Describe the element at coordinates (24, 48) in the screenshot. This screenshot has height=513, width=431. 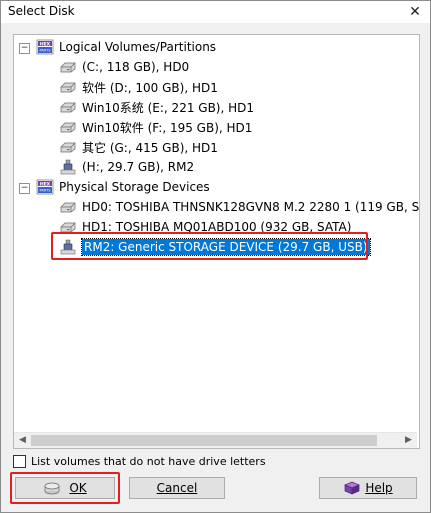
I see `collapse-logical-expander: −` at that location.